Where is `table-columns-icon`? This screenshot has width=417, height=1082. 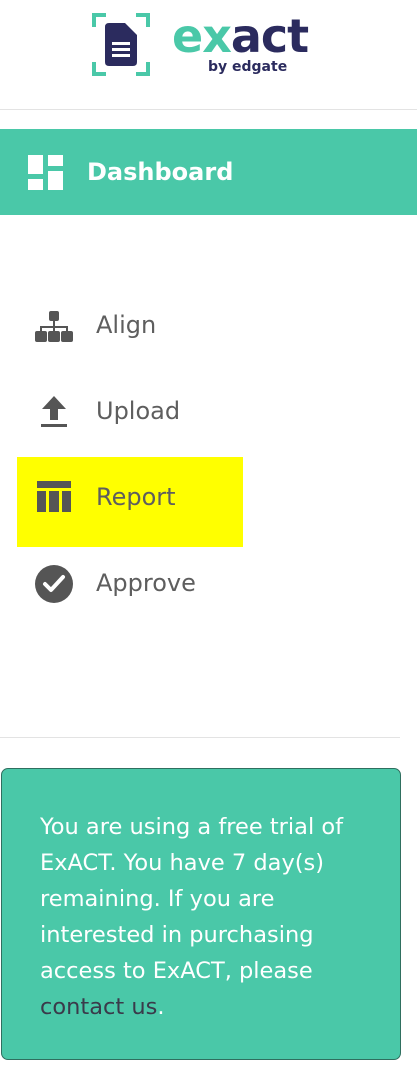 table-columns-icon is located at coordinates (54, 496).